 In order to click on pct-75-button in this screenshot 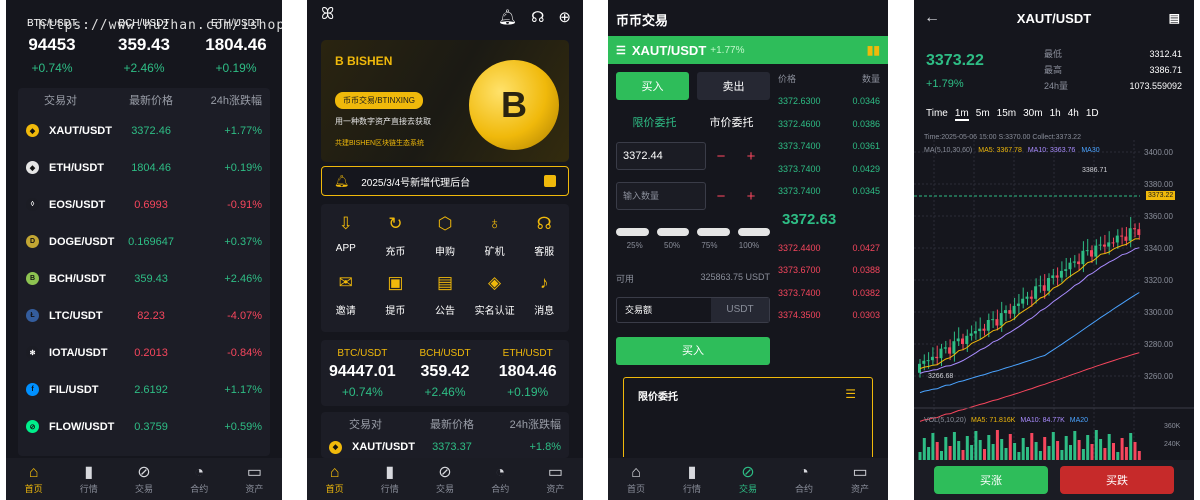, I will do `click(713, 232)`.